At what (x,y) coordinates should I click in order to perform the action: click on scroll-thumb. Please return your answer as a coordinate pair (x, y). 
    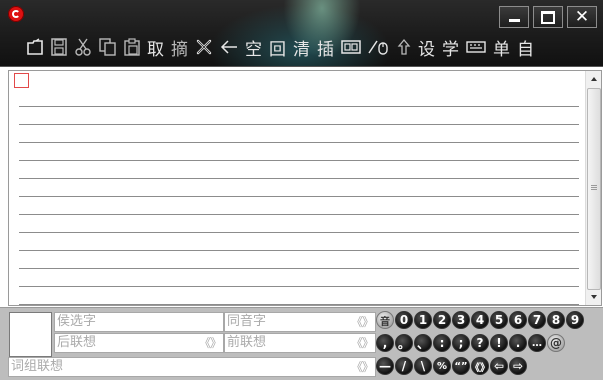
    Looking at the image, I should click on (594, 189).